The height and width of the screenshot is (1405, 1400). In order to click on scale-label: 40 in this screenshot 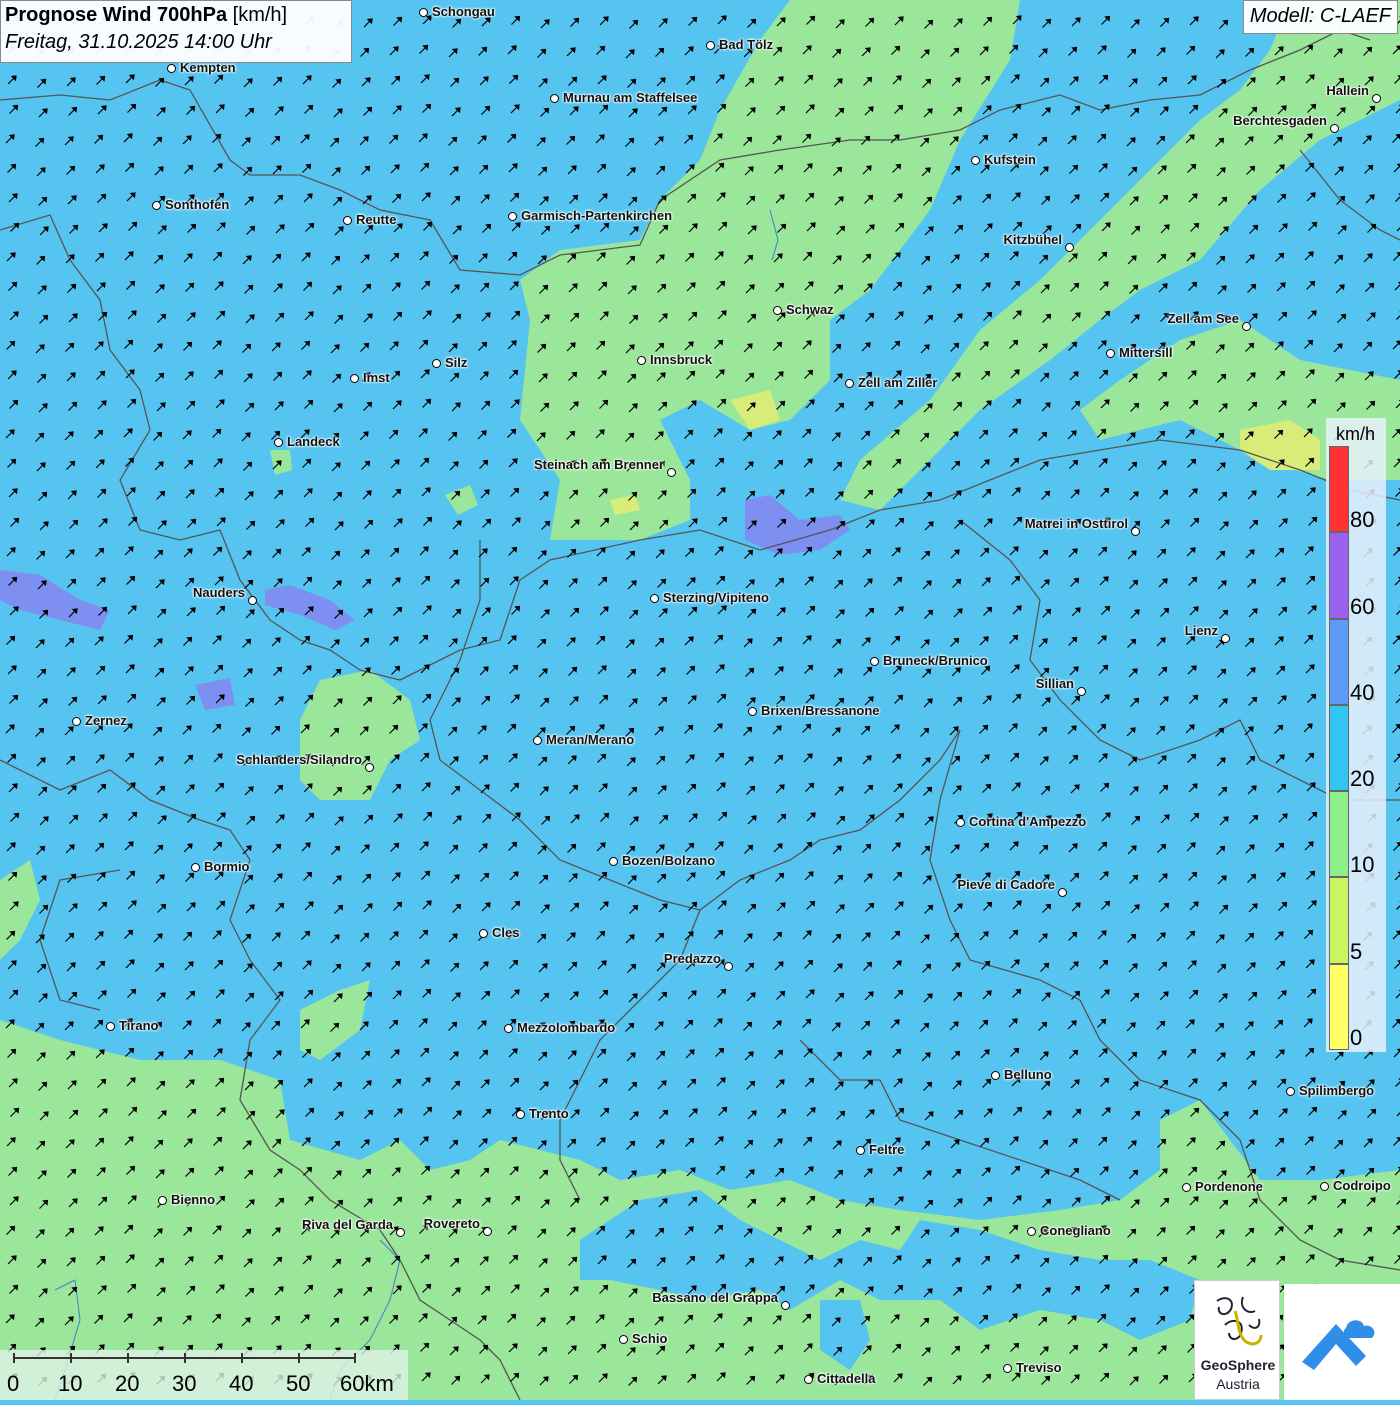, I will do `click(241, 1383)`.